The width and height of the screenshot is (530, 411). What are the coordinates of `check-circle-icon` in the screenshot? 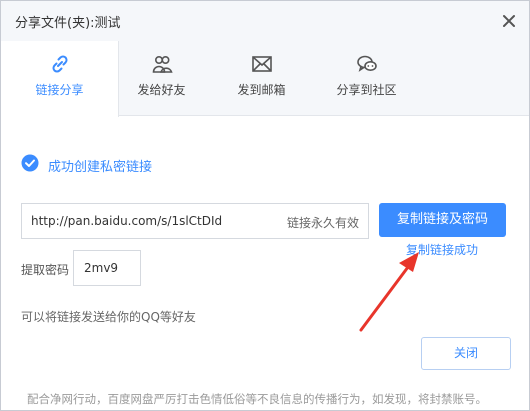 It's located at (30, 163).